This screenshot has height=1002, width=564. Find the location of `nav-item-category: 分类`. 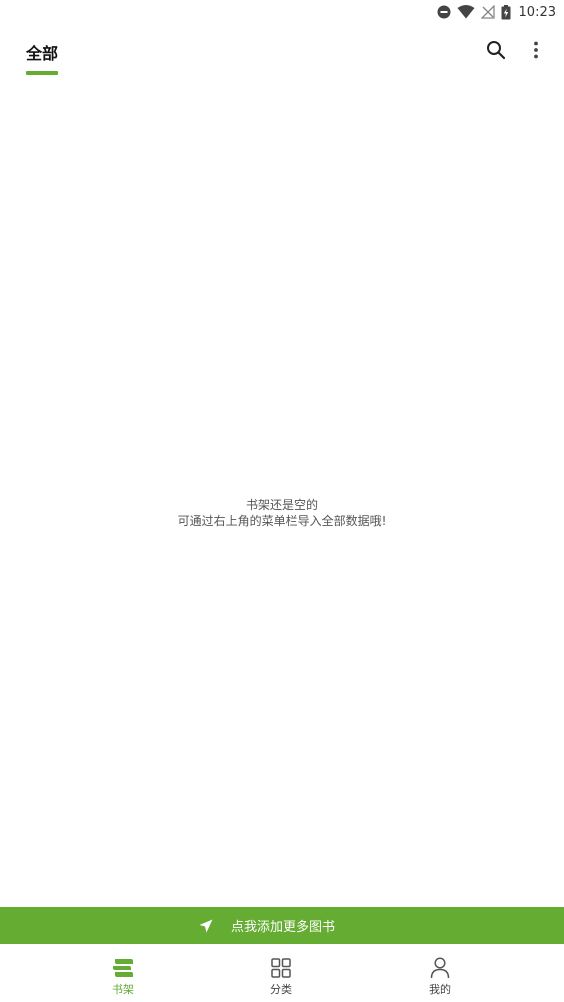

nav-item-category: 分类 is located at coordinates (281, 973).